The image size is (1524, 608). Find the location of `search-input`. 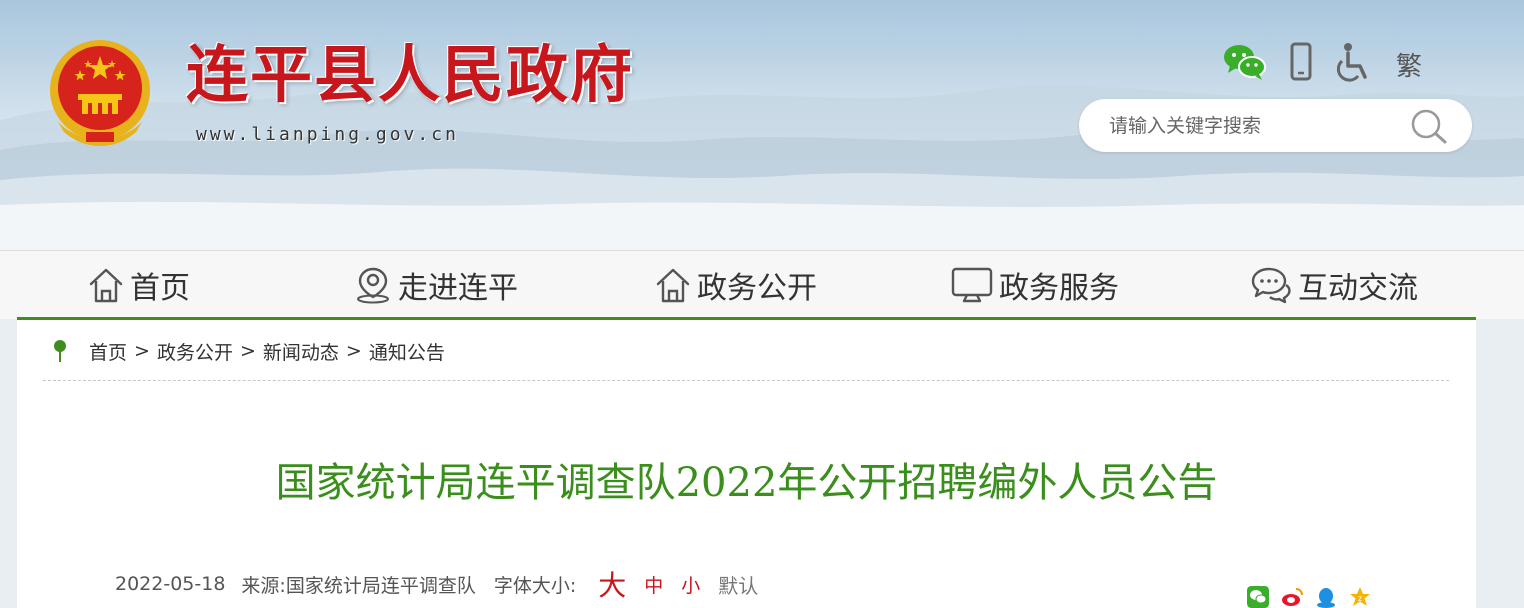

search-input is located at coordinates (1259, 126).